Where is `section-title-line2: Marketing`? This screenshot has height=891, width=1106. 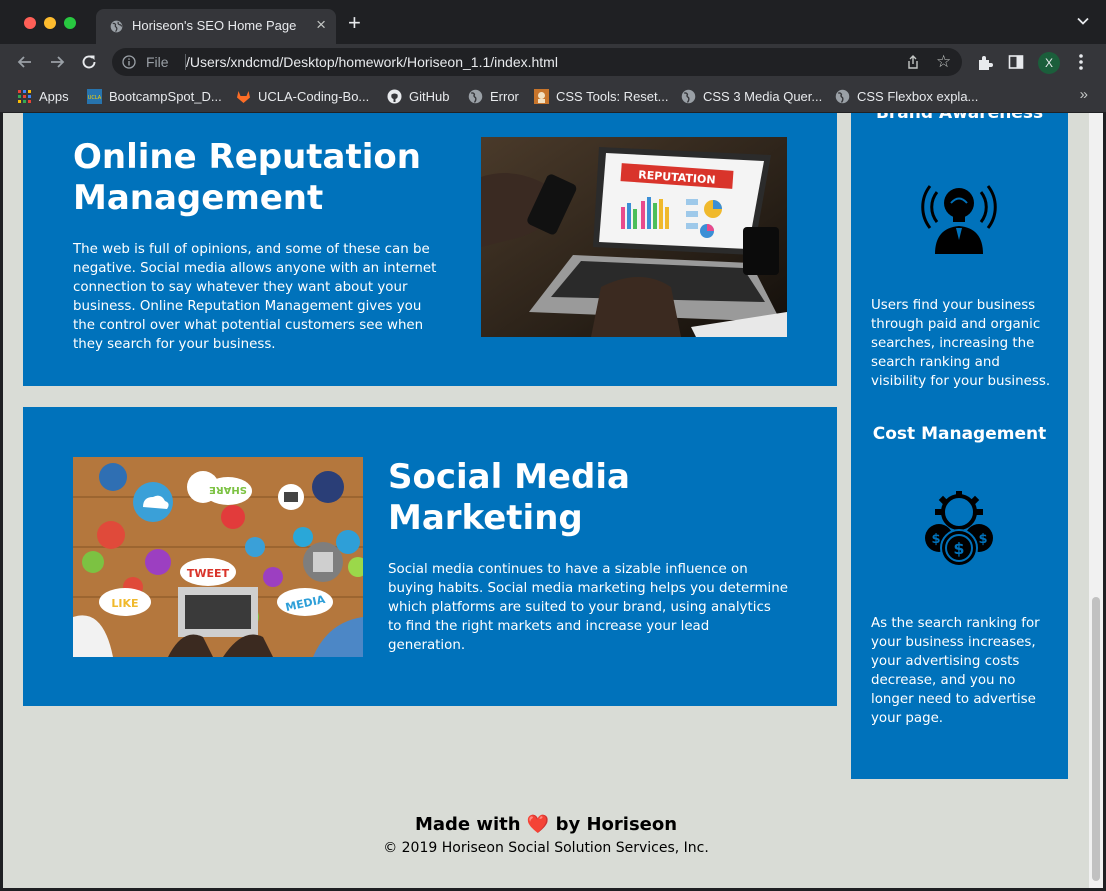 section-title-line2: Marketing is located at coordinates (485, 518).